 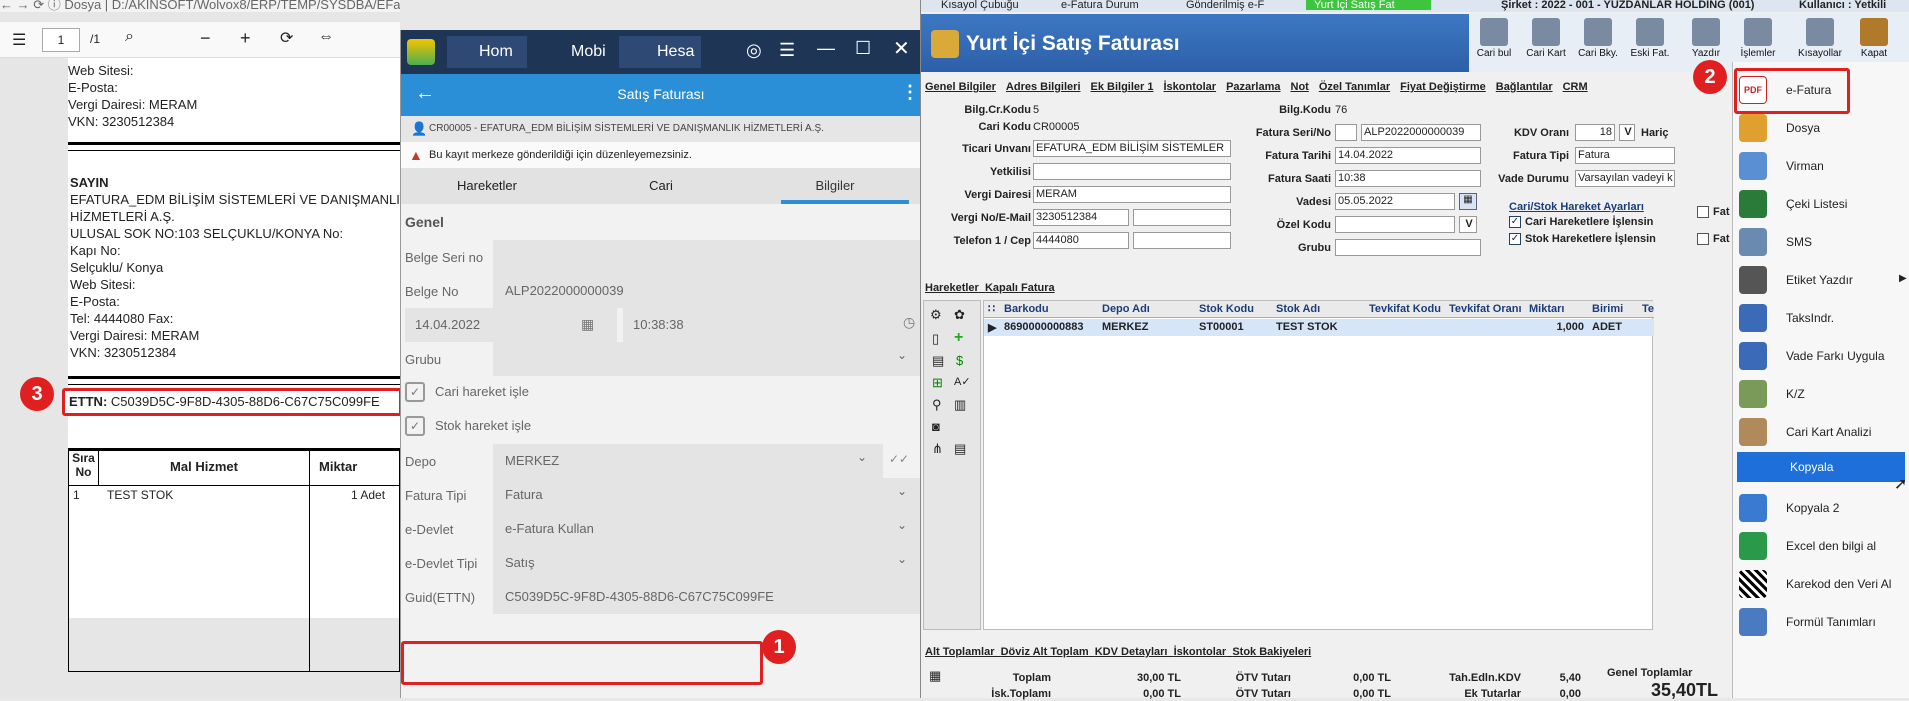 What do you see at coordinates (707, 291) in the screenshot?
I see `belge-no-input: ALP2022000000039` at bounding box center [707, 291].